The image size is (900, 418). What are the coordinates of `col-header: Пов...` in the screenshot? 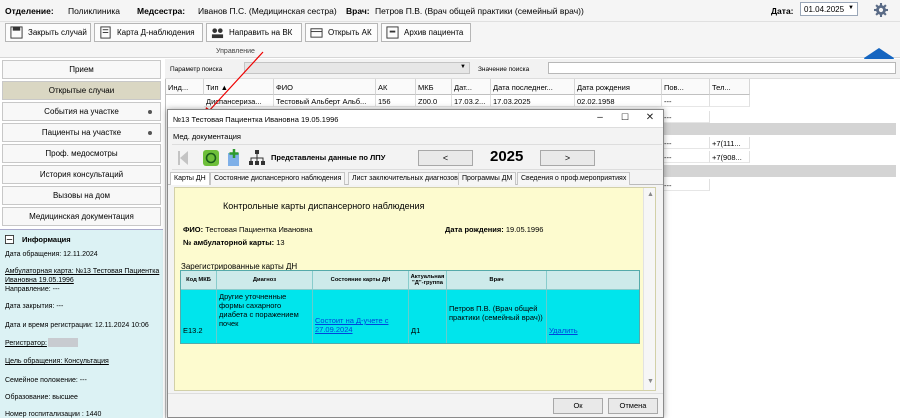 It's located at (686, 87).